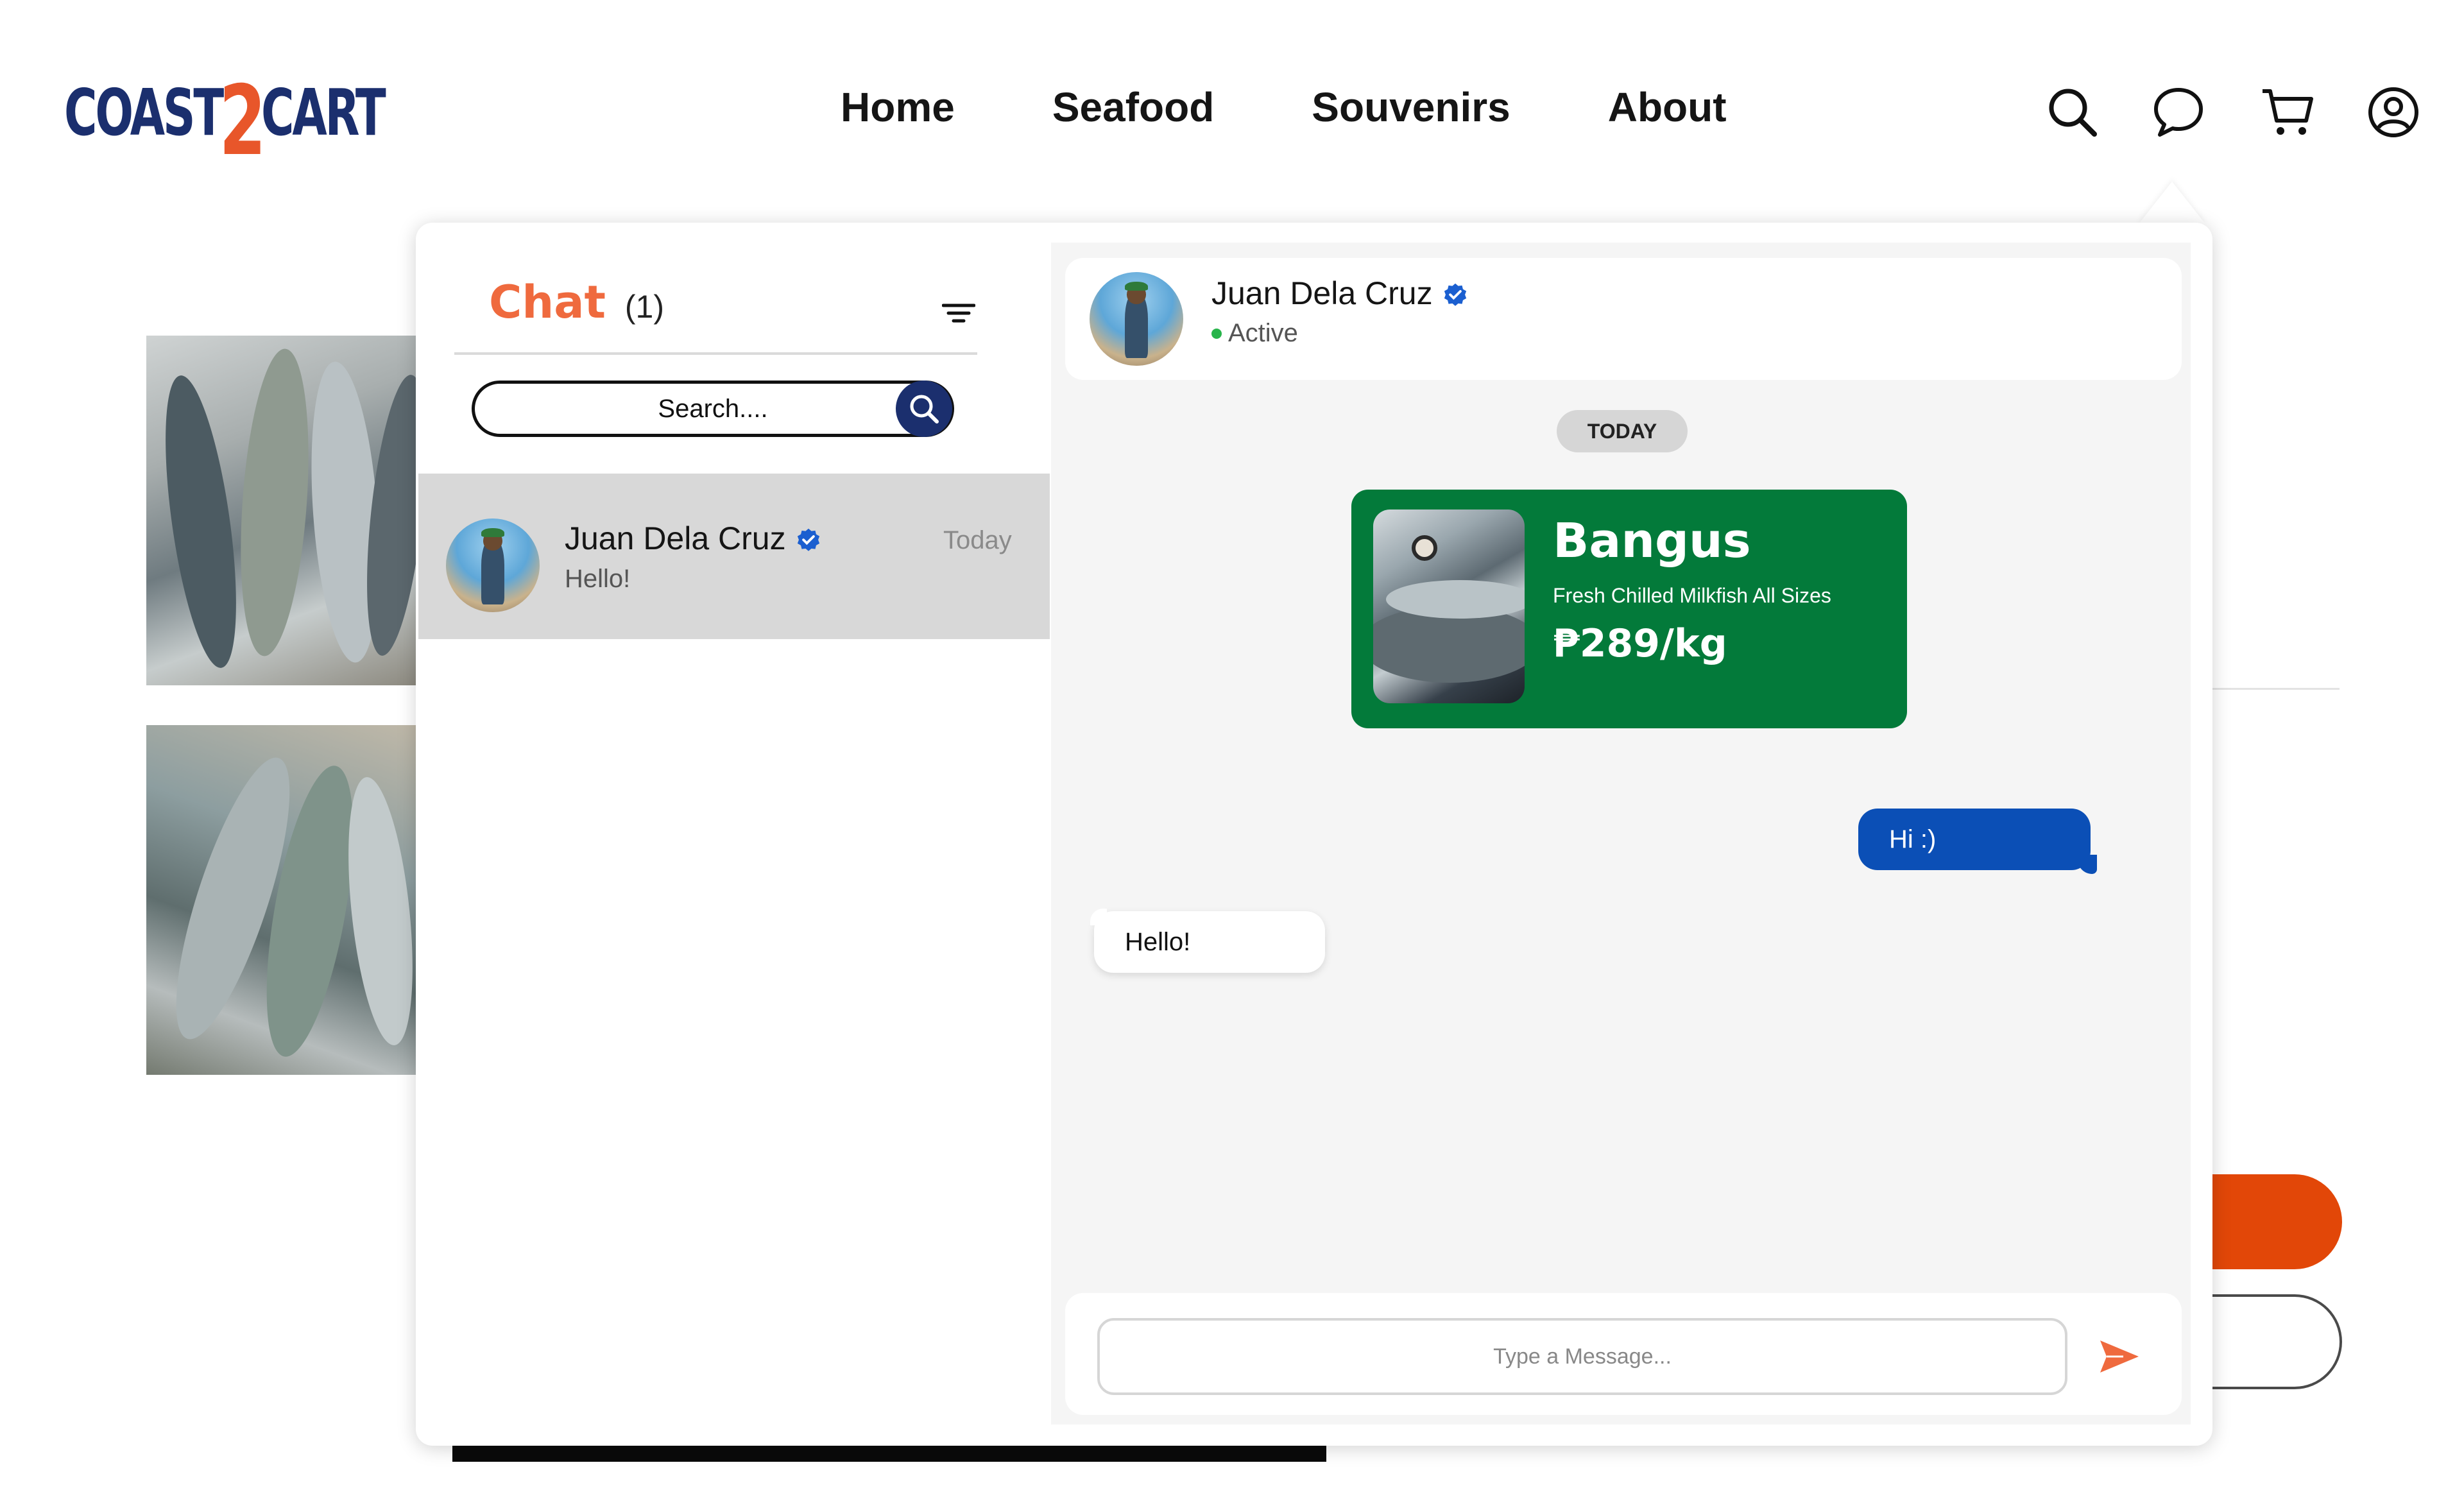  Describe the element at coordinates (2172, 203) in the screenshot. I see `chat-popup-pointer` at that location.